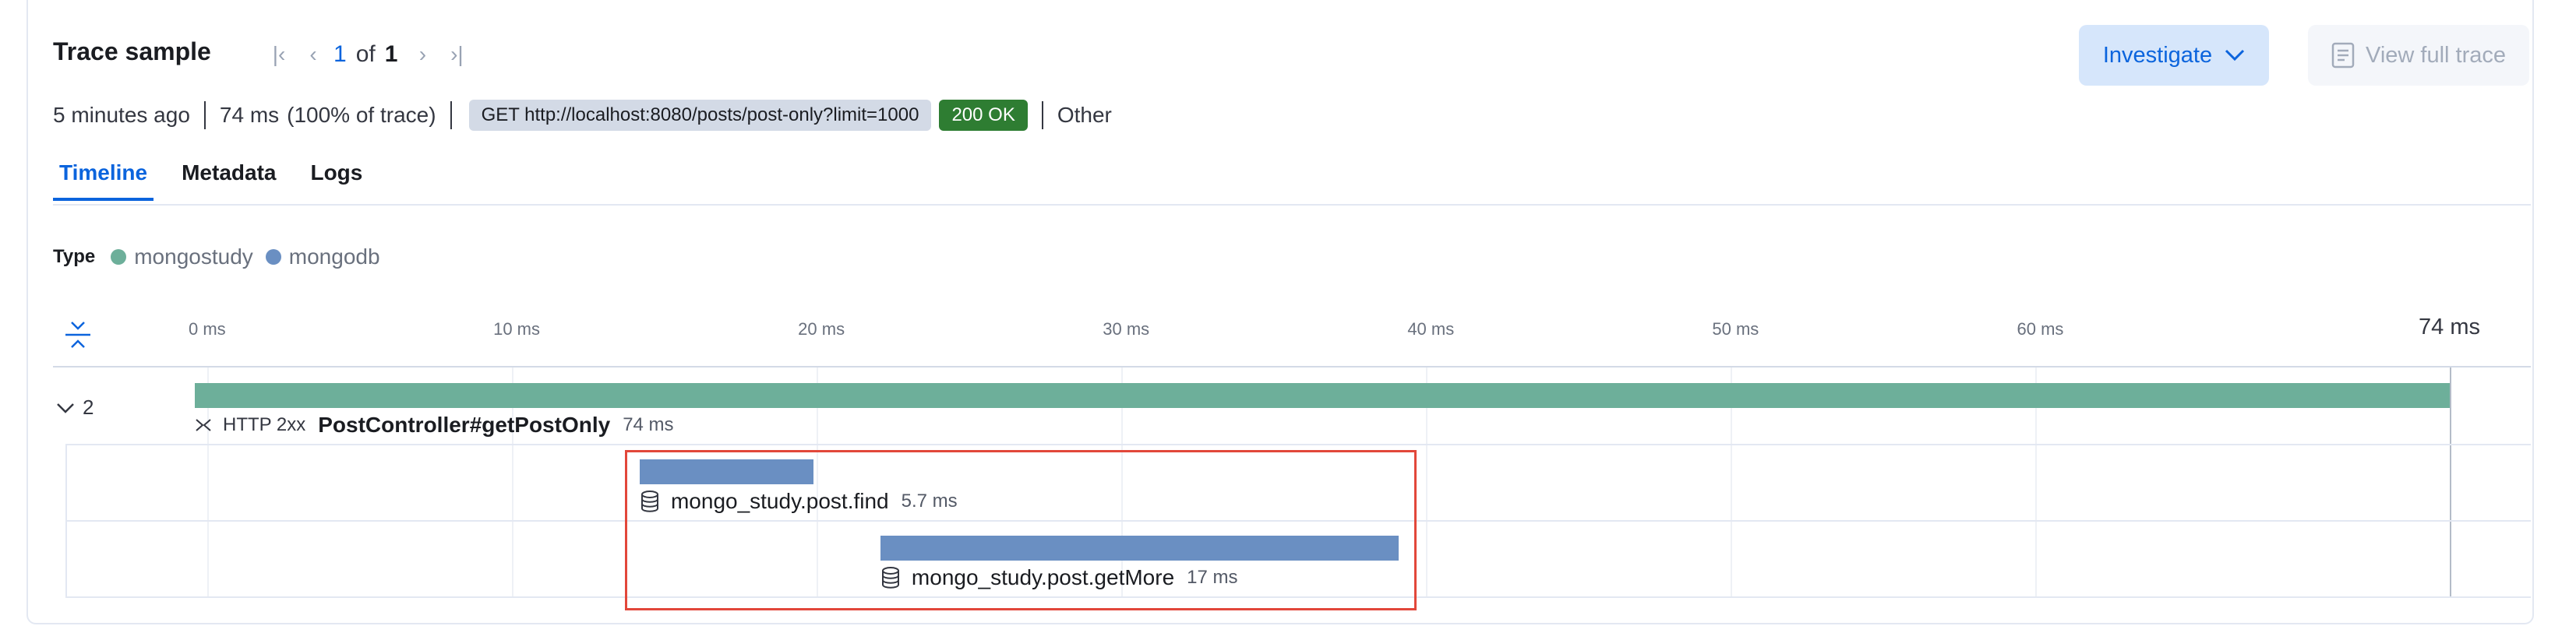 The image size is (2576, 640). I want to click on tab-logs: Logs, so click(336, 179).